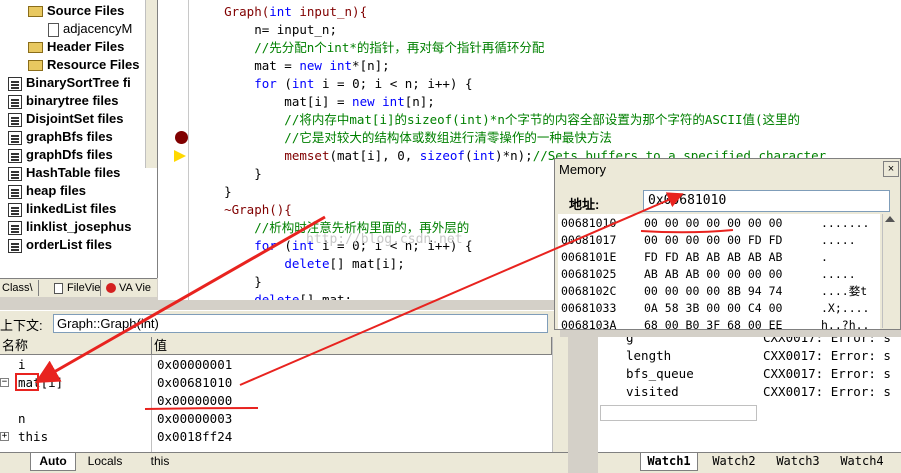 The width and height of the screenshot is (901, 473). What do you see at coordinates (35, 48) in the screenshot?
I see `folder-icon` at bounding box center [35, 48].